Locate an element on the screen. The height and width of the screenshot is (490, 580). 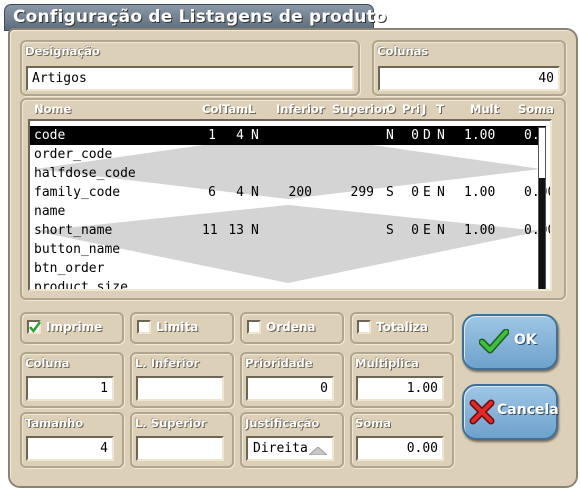
soma-input: 0.00 is located at coordinates (400, 448).